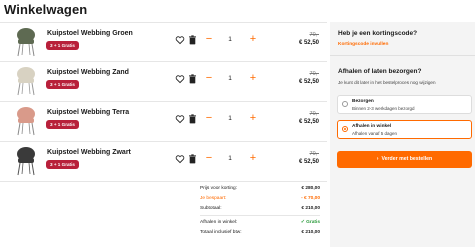  Describe the element at coordinates (260, 215) in the screenshot. I see `summary-divider` at that location.